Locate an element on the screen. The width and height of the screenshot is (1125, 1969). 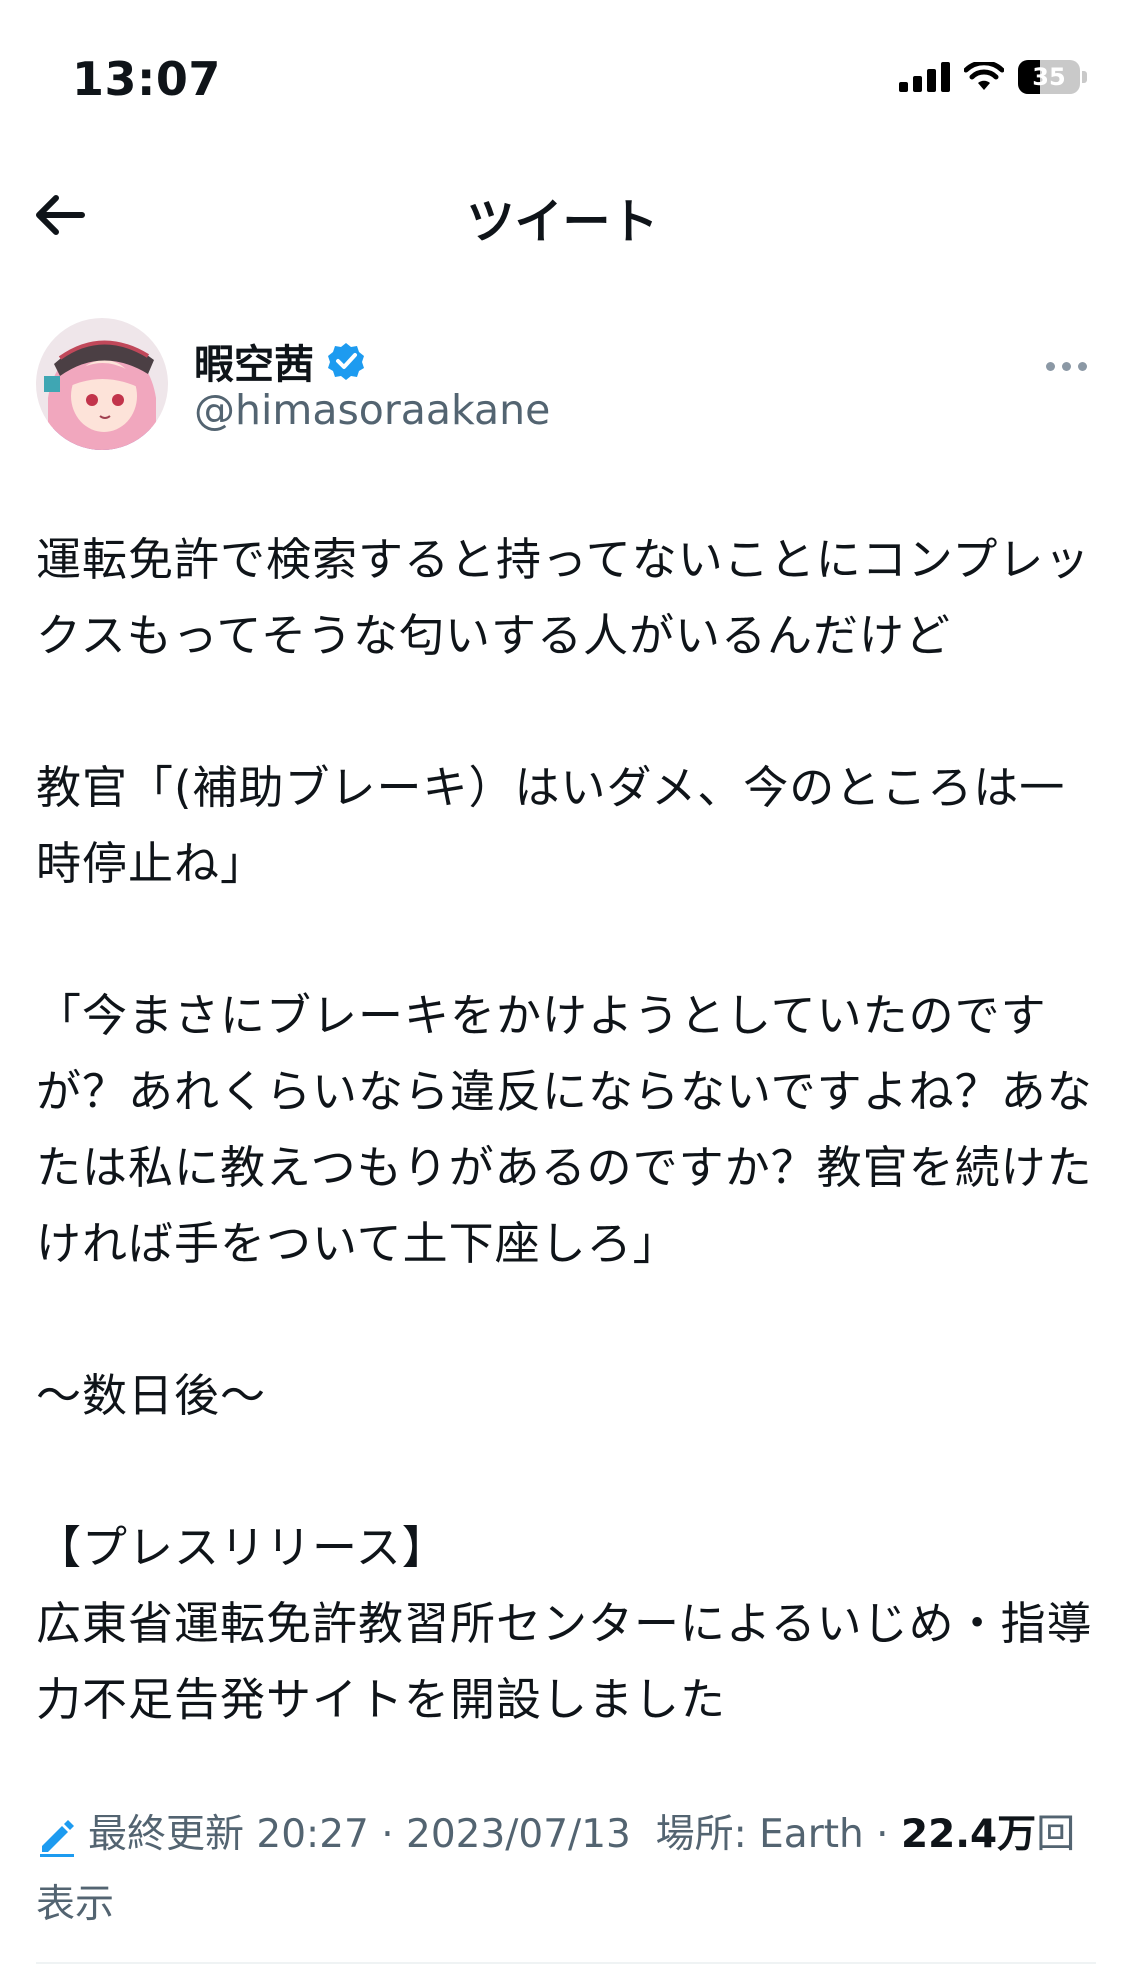
status-bar: 13:07 35 is located at coordinates (562, 75).